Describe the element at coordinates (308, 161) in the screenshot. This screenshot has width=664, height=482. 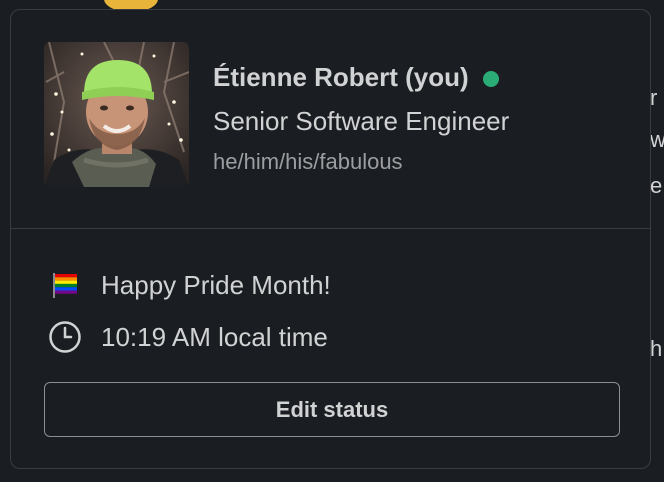
I see `profile-pronouns: he/him/his/fabulous` at that location.